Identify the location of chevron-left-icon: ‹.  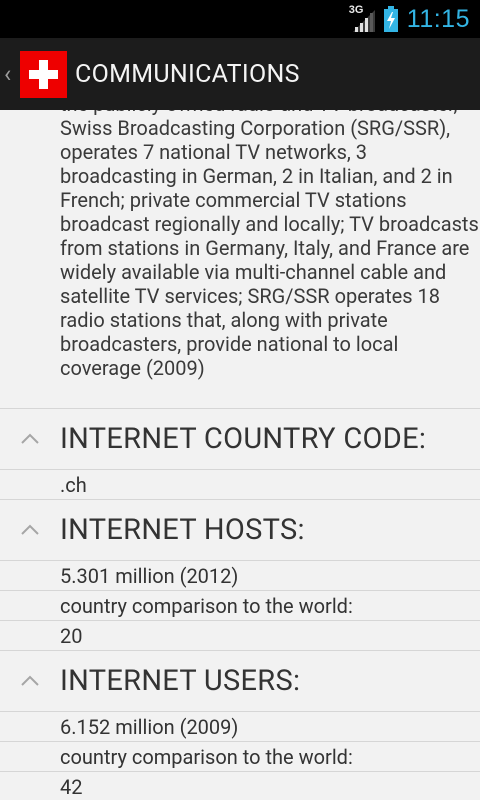
(11, 74).